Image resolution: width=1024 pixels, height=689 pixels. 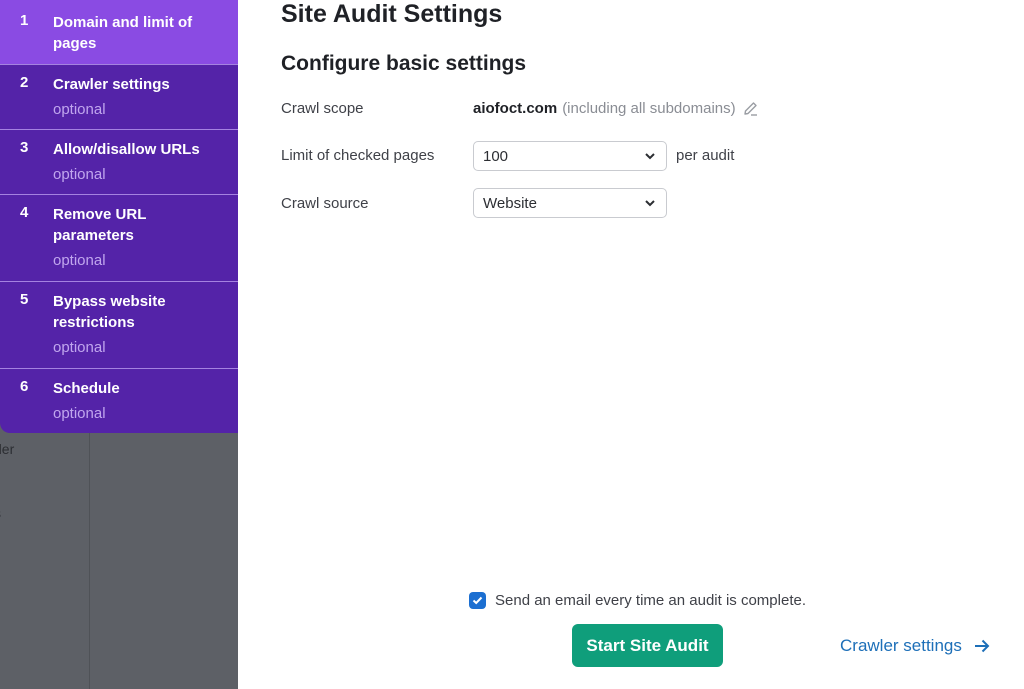 What do you see at coordinates (100, 225) in the screenshot?
I see `step-title: Remove URL parameters` at bounding box center [100, 225].